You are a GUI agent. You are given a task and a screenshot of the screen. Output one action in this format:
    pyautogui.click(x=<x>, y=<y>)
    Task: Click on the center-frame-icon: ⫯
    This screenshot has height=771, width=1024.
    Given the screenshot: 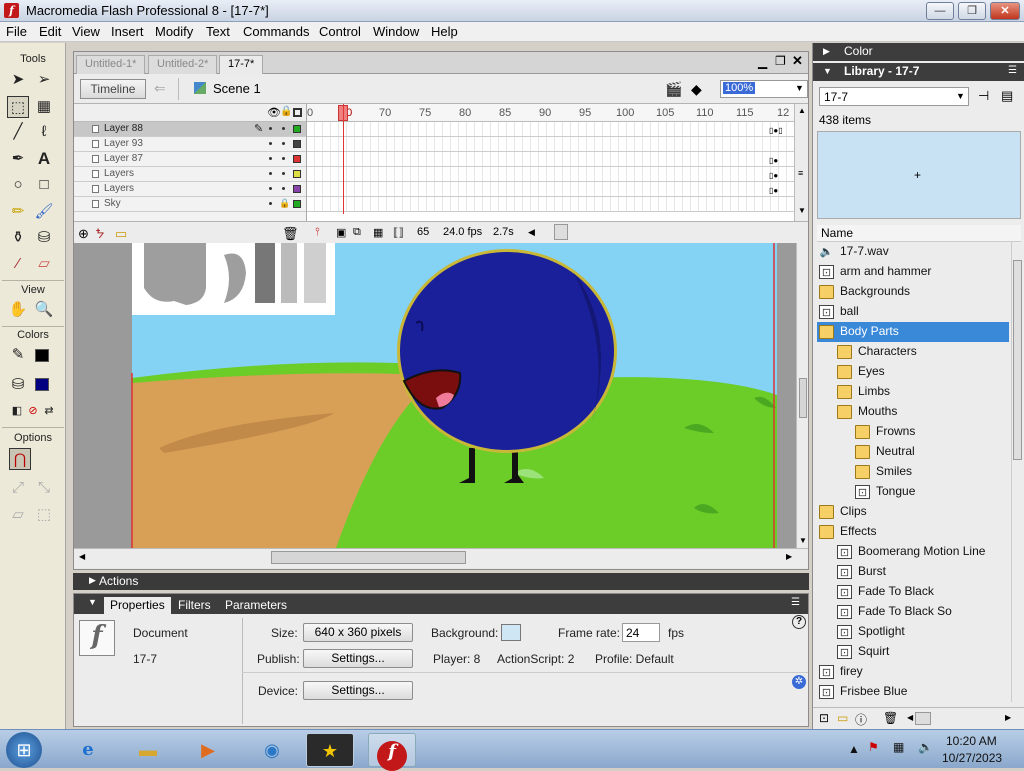 What is the action you would take?
    pyautogui.click(x=317, y=232)
    